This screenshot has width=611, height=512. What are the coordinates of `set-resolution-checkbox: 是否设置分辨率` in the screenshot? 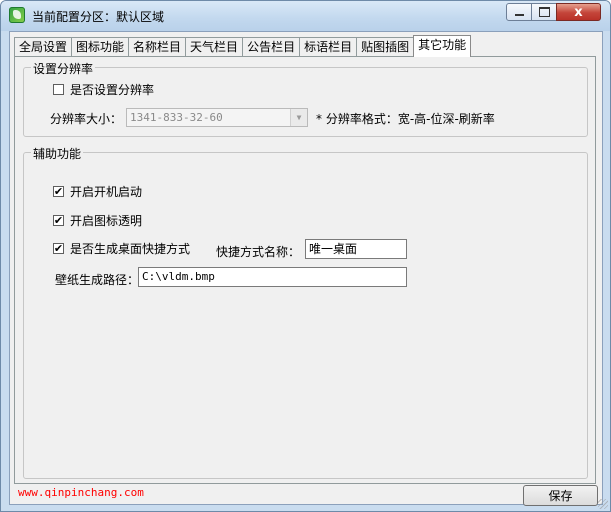 It's located at (103, 89).